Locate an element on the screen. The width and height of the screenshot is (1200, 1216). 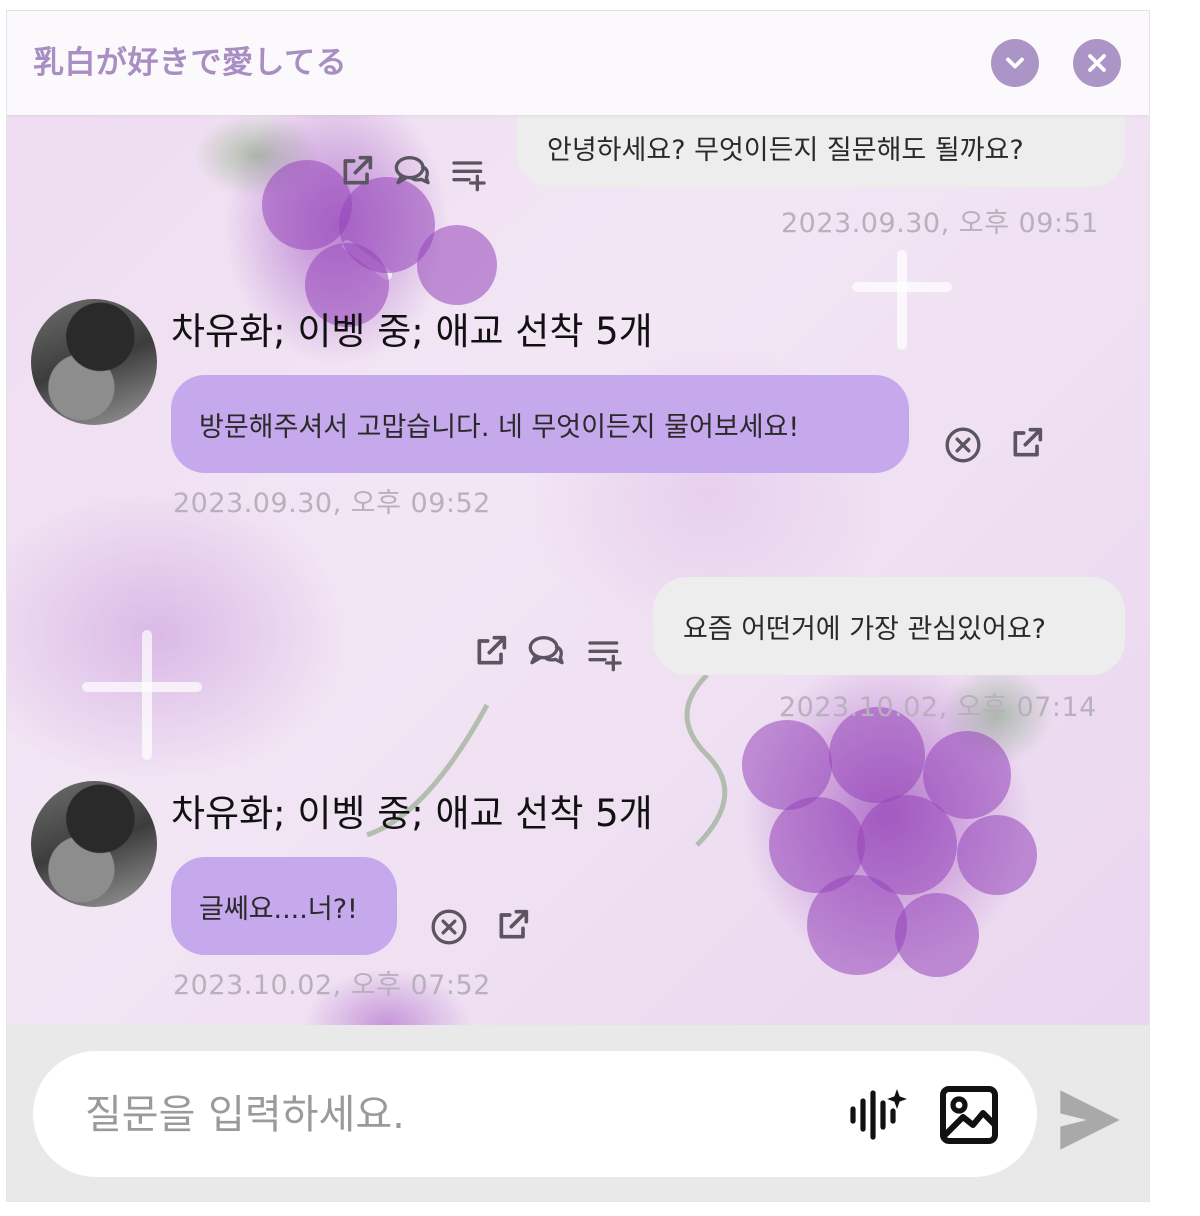
close-button is located at coordinates (1097, 63).